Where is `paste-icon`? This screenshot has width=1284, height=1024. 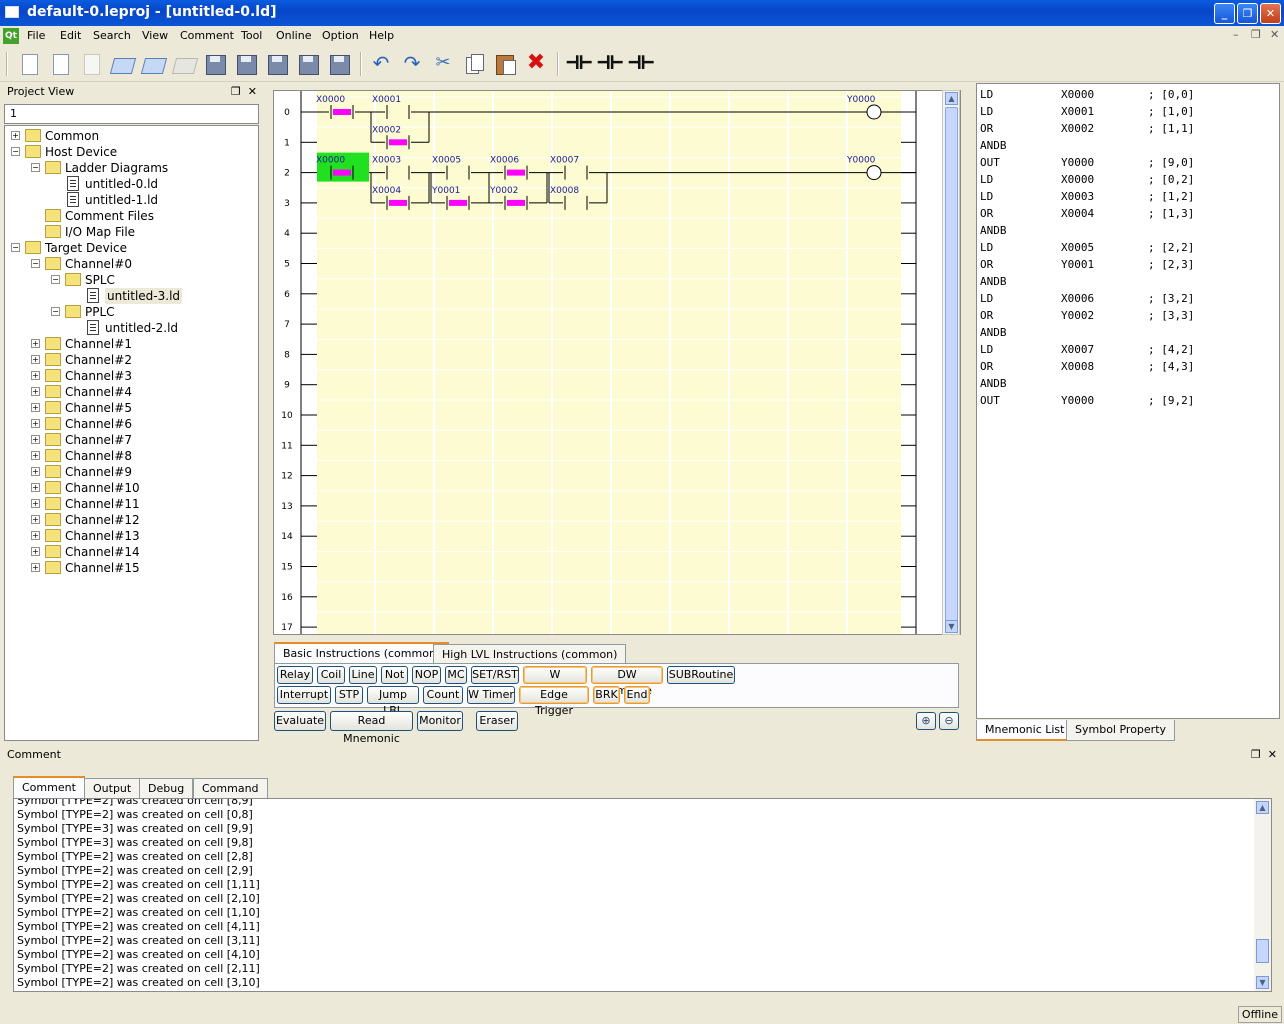 paste-icon is located at coordinates (505, 64).